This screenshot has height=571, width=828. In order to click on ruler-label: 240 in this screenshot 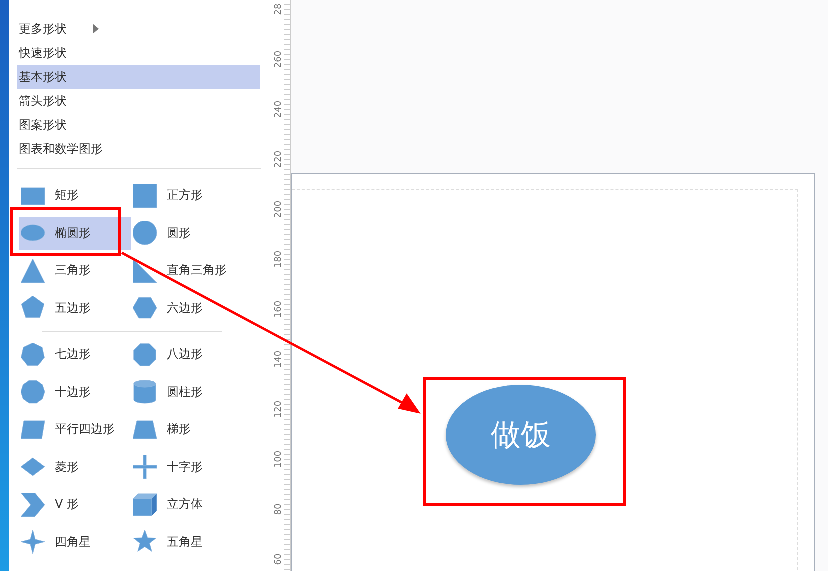, I will do `click(278, 109)`.